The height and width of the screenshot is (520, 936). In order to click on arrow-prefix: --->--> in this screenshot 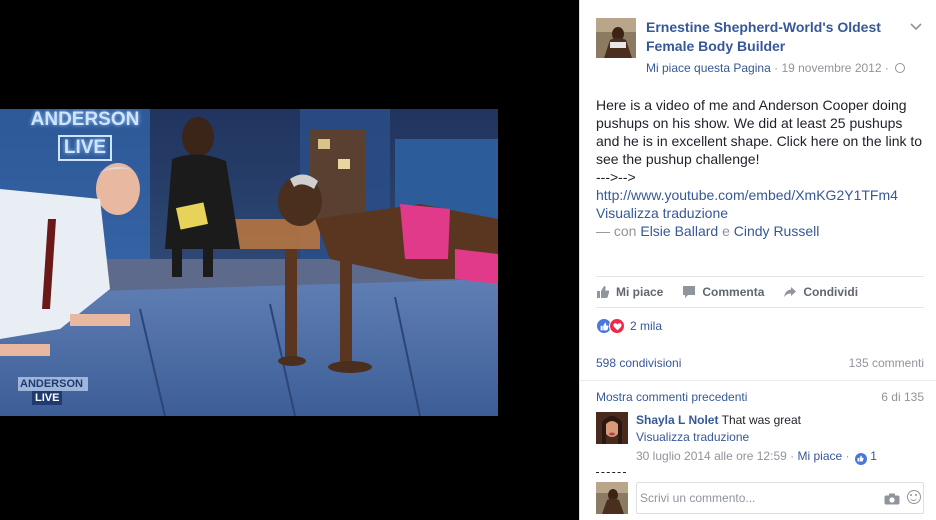, I will do `click(616, 177)`.